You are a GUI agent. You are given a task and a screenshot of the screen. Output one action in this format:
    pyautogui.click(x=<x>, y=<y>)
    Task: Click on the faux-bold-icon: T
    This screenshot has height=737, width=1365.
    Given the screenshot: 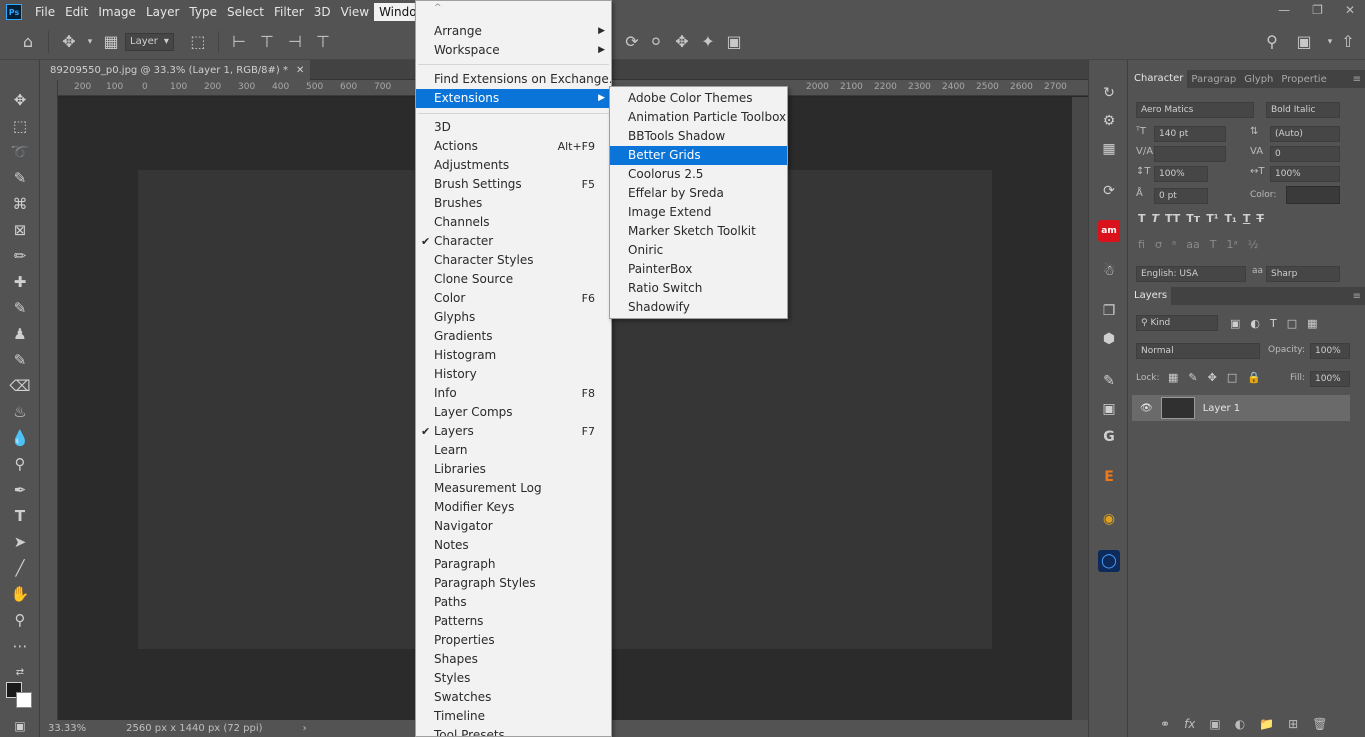 What is the action you would take?
    pyautogui.click(x=1142, y=220)
    